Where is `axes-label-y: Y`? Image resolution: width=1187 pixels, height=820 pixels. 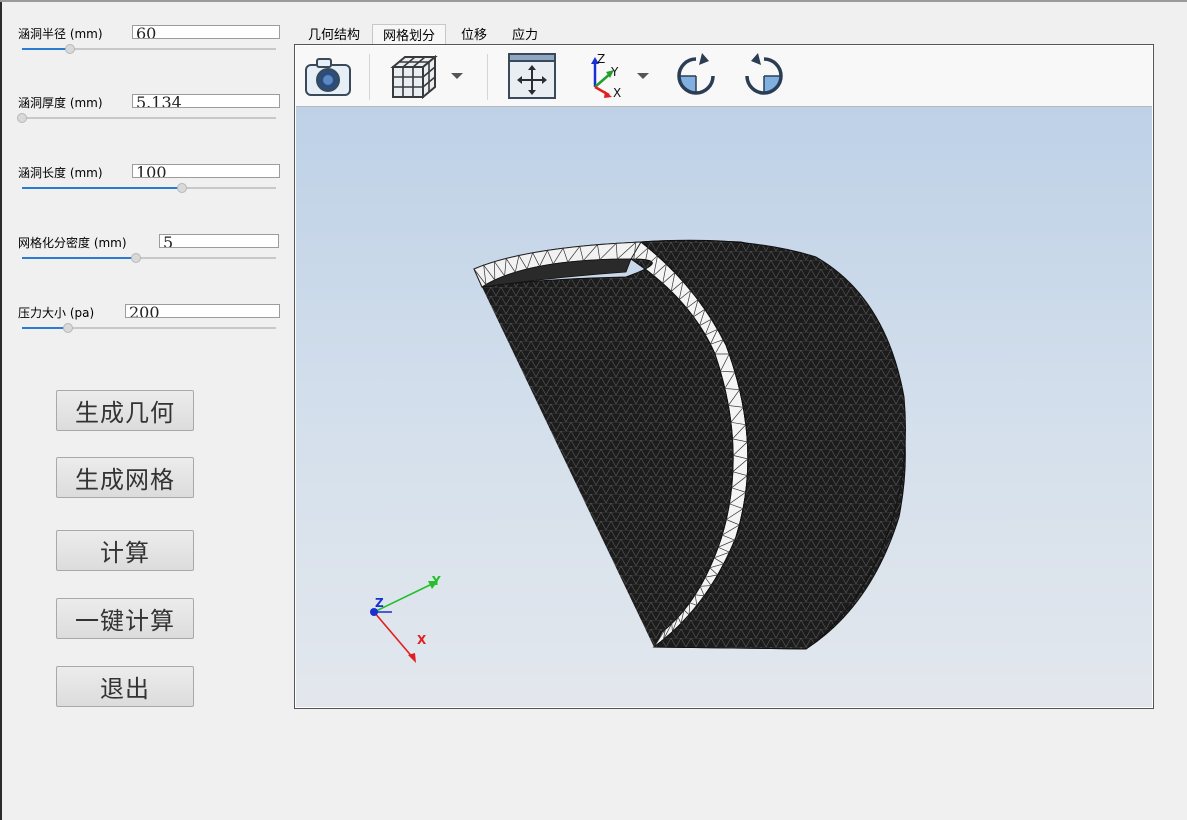
axes-label-y: Y is located at coordinates (614, 72).